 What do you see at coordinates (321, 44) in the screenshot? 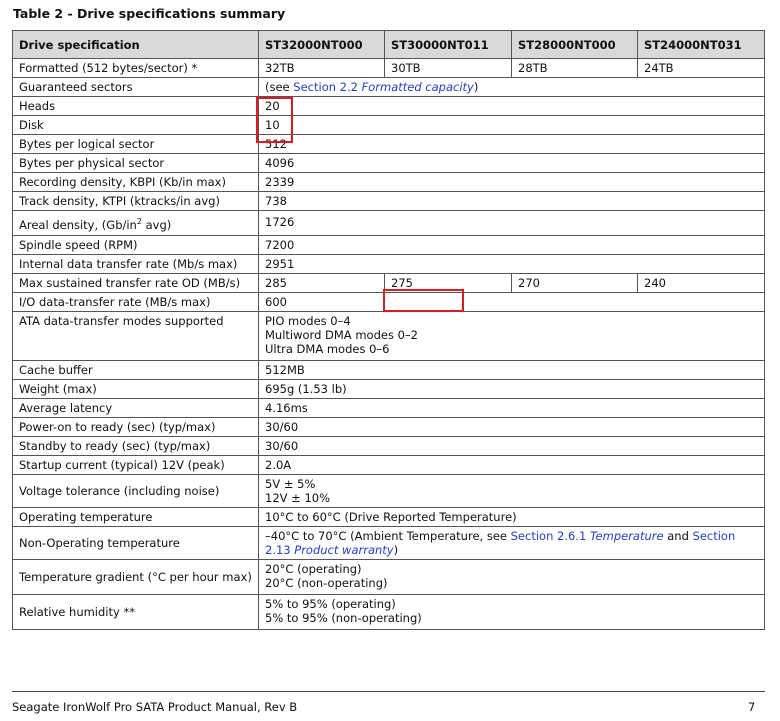
I see `column-header: ST32000NT000` at bounding box center [321, 44].